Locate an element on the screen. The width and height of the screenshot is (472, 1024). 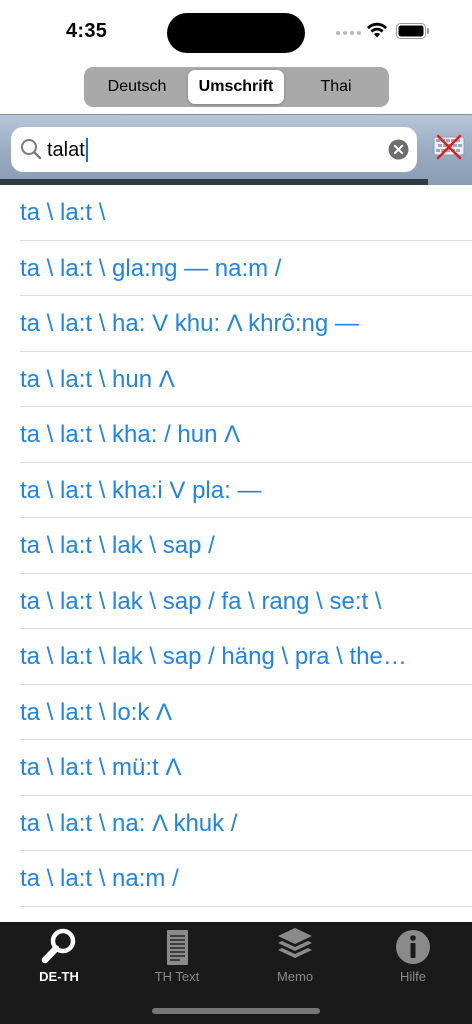
result-text: ta \ la:t \ na:m / is located at coordinates (99, 878).